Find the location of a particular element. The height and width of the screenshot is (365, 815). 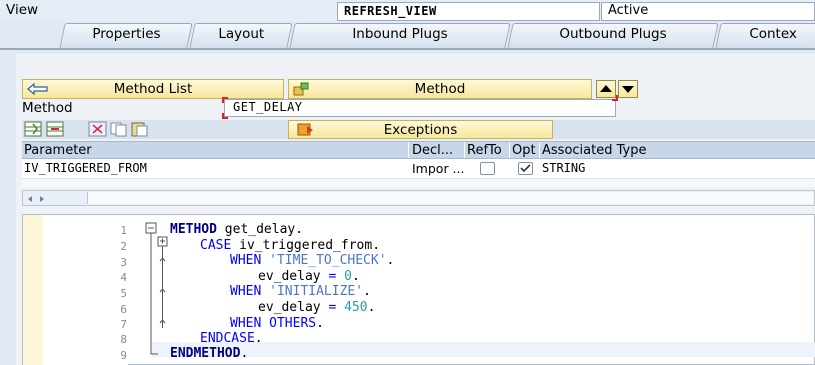

tab-label: Outbound Plugs is located at coordinates (613, 34).